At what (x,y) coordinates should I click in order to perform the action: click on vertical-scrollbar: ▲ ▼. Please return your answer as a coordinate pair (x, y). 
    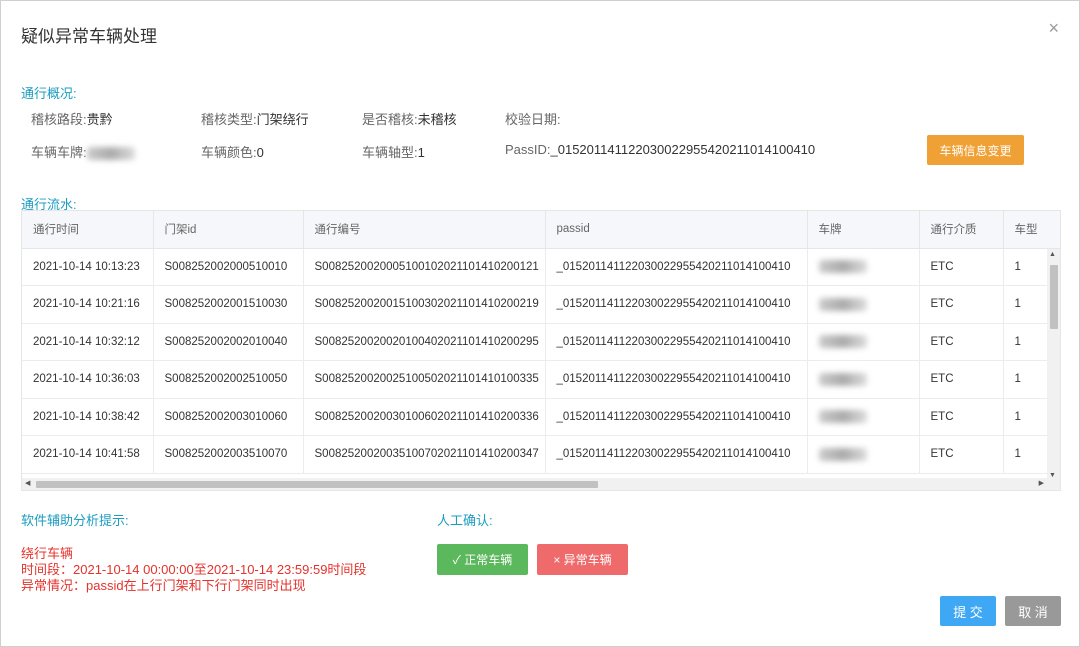
    Looking at the image, I should click on (1053, 365).